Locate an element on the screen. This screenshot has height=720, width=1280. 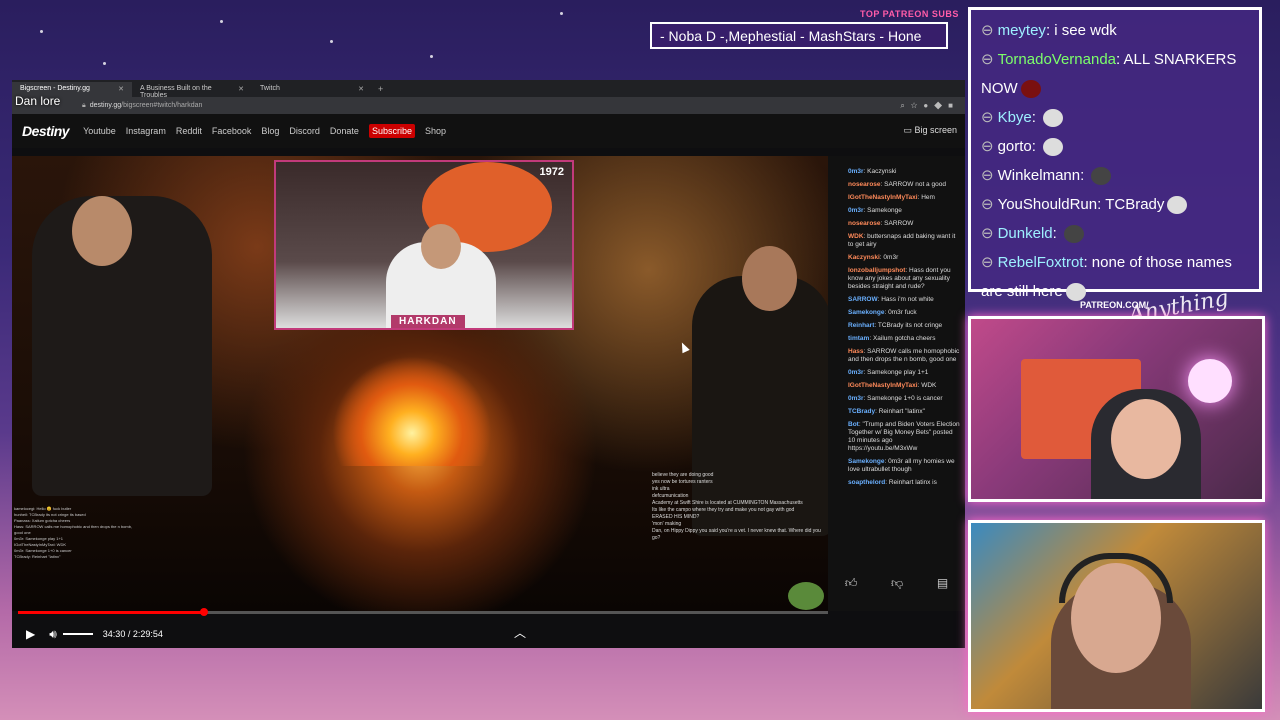
chat-username: SARROW is located at coordinates (863, 299).